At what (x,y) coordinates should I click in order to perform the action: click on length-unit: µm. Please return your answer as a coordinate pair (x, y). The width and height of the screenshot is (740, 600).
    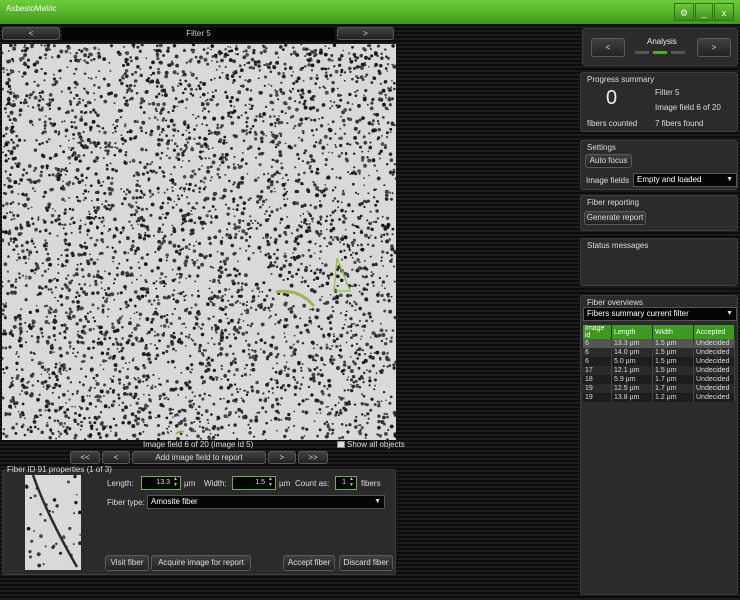
    Looking at the image, I should click on (190, 483).